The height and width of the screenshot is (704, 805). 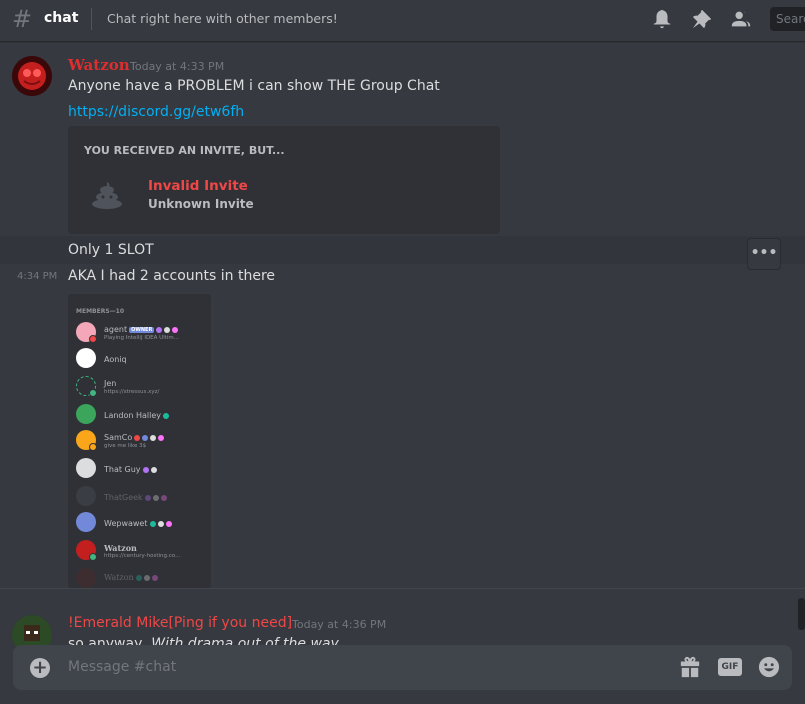 I want to click on invite-title: Invalid Invite, so click(x=198, y=186).